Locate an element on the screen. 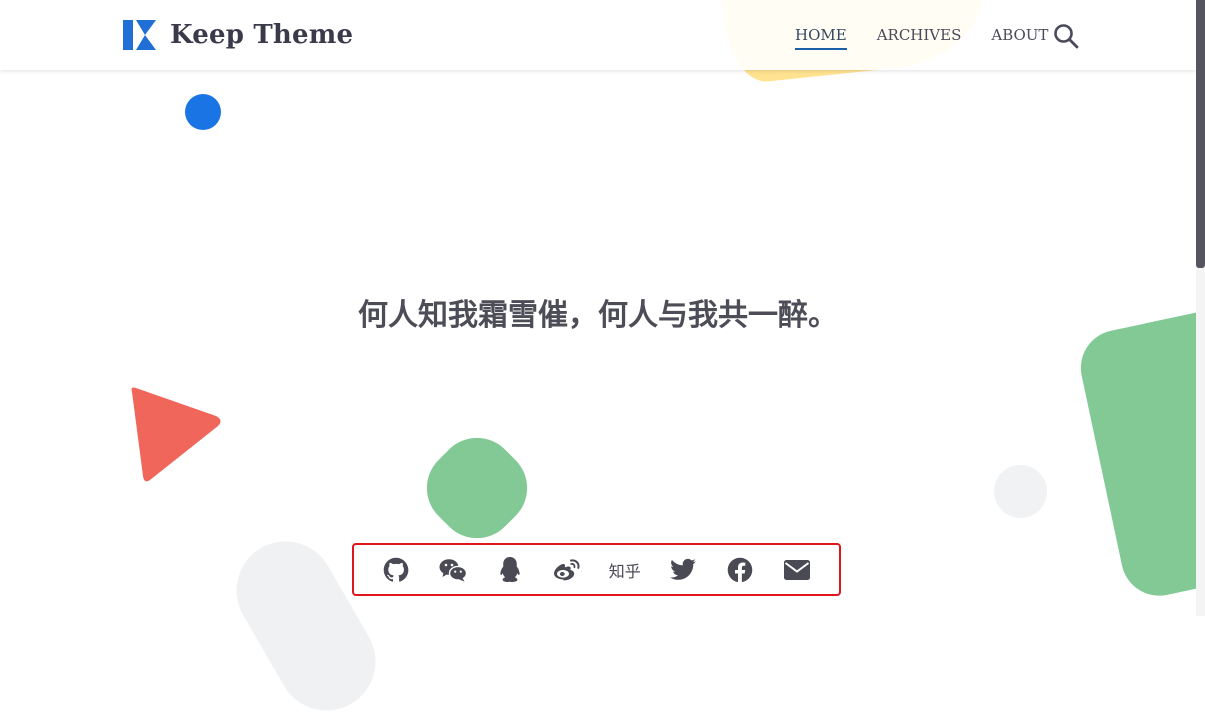  facebook-icon is located at coordinates (740, 570).